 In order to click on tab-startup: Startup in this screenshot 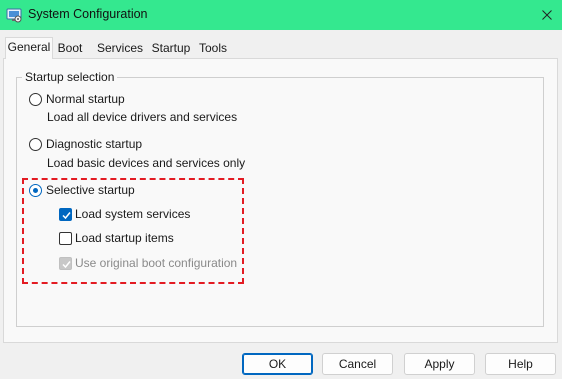, I will do `click(171, 48)`.